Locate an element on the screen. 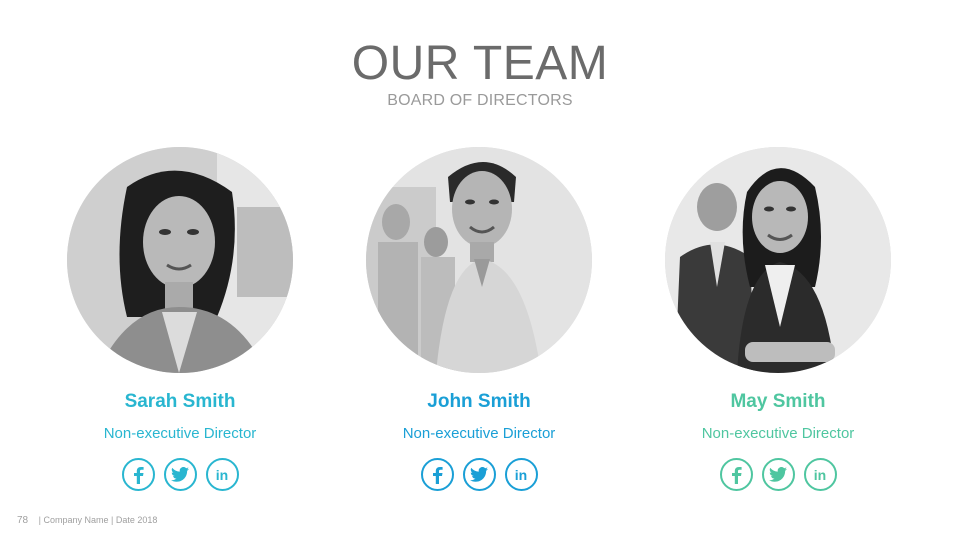 The height and width of the screenshot is (540, 960). slide-subtitle: BOARD OF DIRECTORS is located at coordinates (480, 100).